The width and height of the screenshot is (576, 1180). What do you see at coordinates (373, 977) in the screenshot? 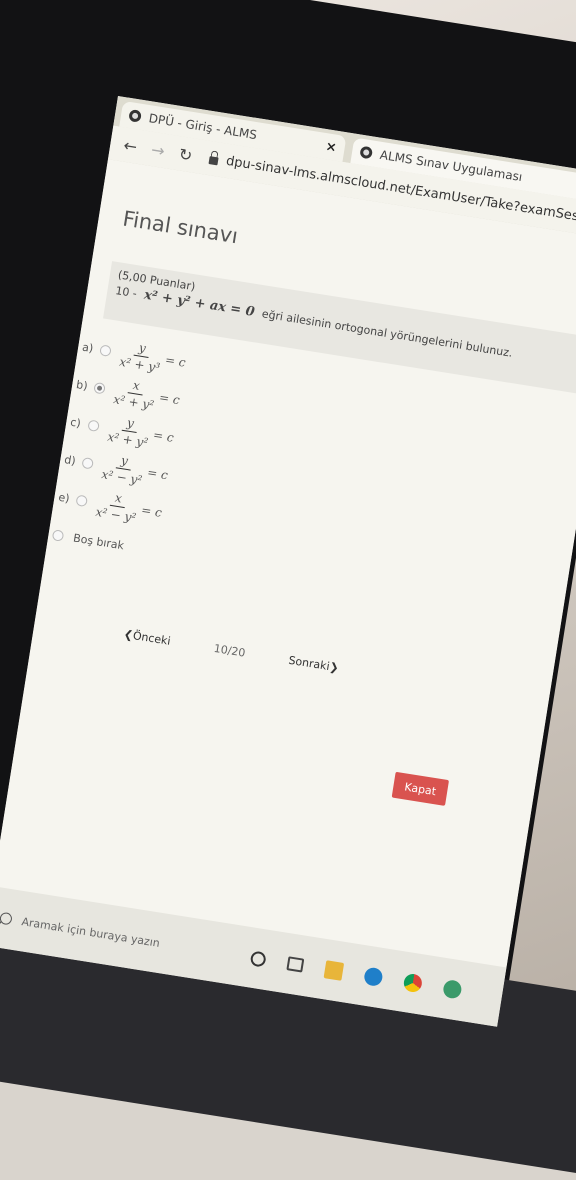
I see `edge-browser-icon` at bounding box center [373, 977].